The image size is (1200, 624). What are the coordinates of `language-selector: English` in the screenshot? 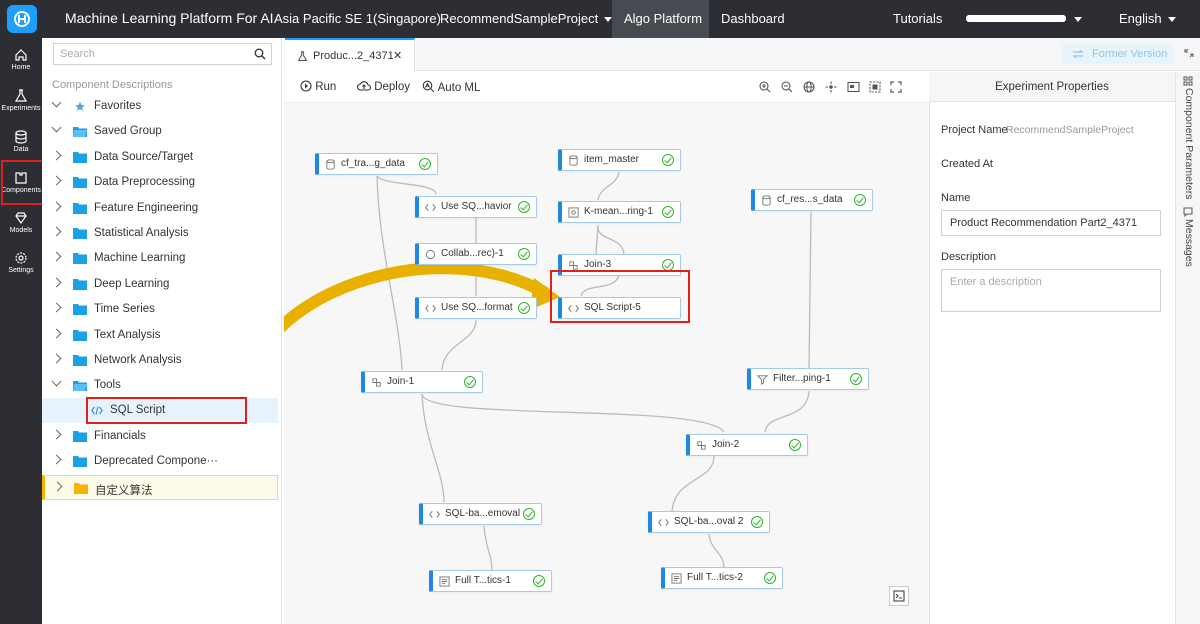 It's located at (1147, 18).